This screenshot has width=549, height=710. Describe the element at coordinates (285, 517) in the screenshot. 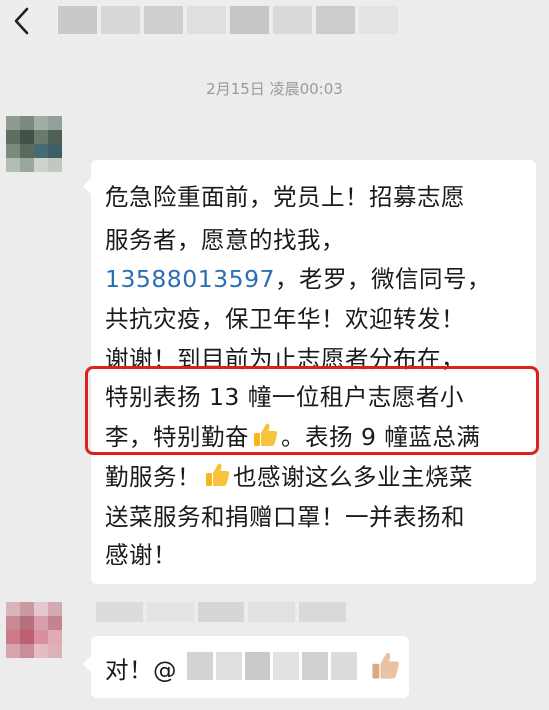

I see `message-line: 送菜服务和捐赠口罩！一并表扬和` at that location.